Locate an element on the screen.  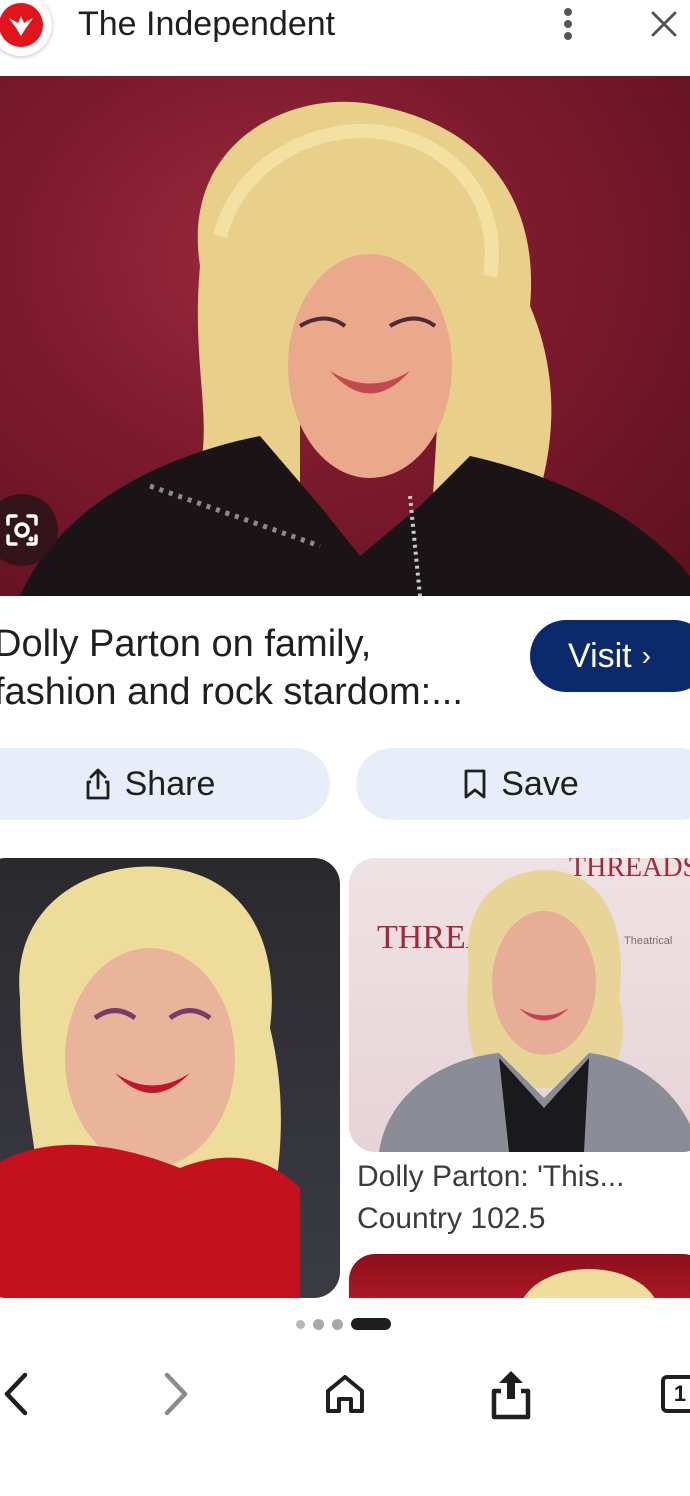
header-bar: The Independent is located at coordinates (345, 28).